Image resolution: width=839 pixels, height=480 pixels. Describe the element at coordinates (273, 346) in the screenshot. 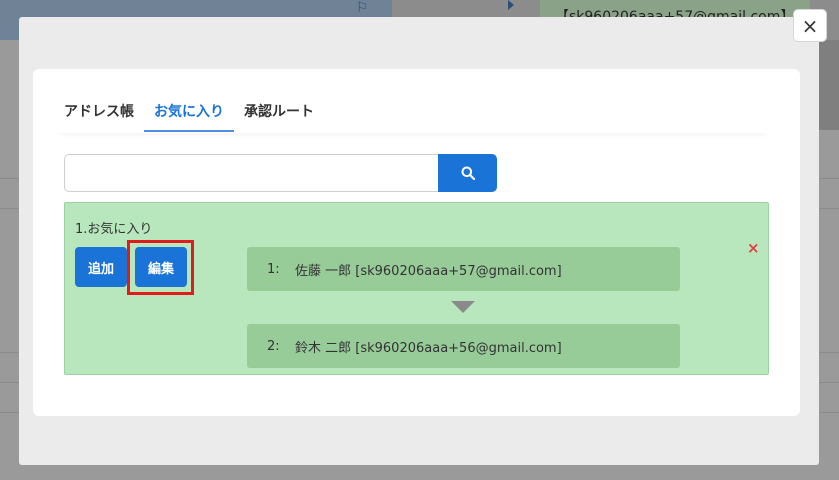

I see `entry-number: 2:` at that location.